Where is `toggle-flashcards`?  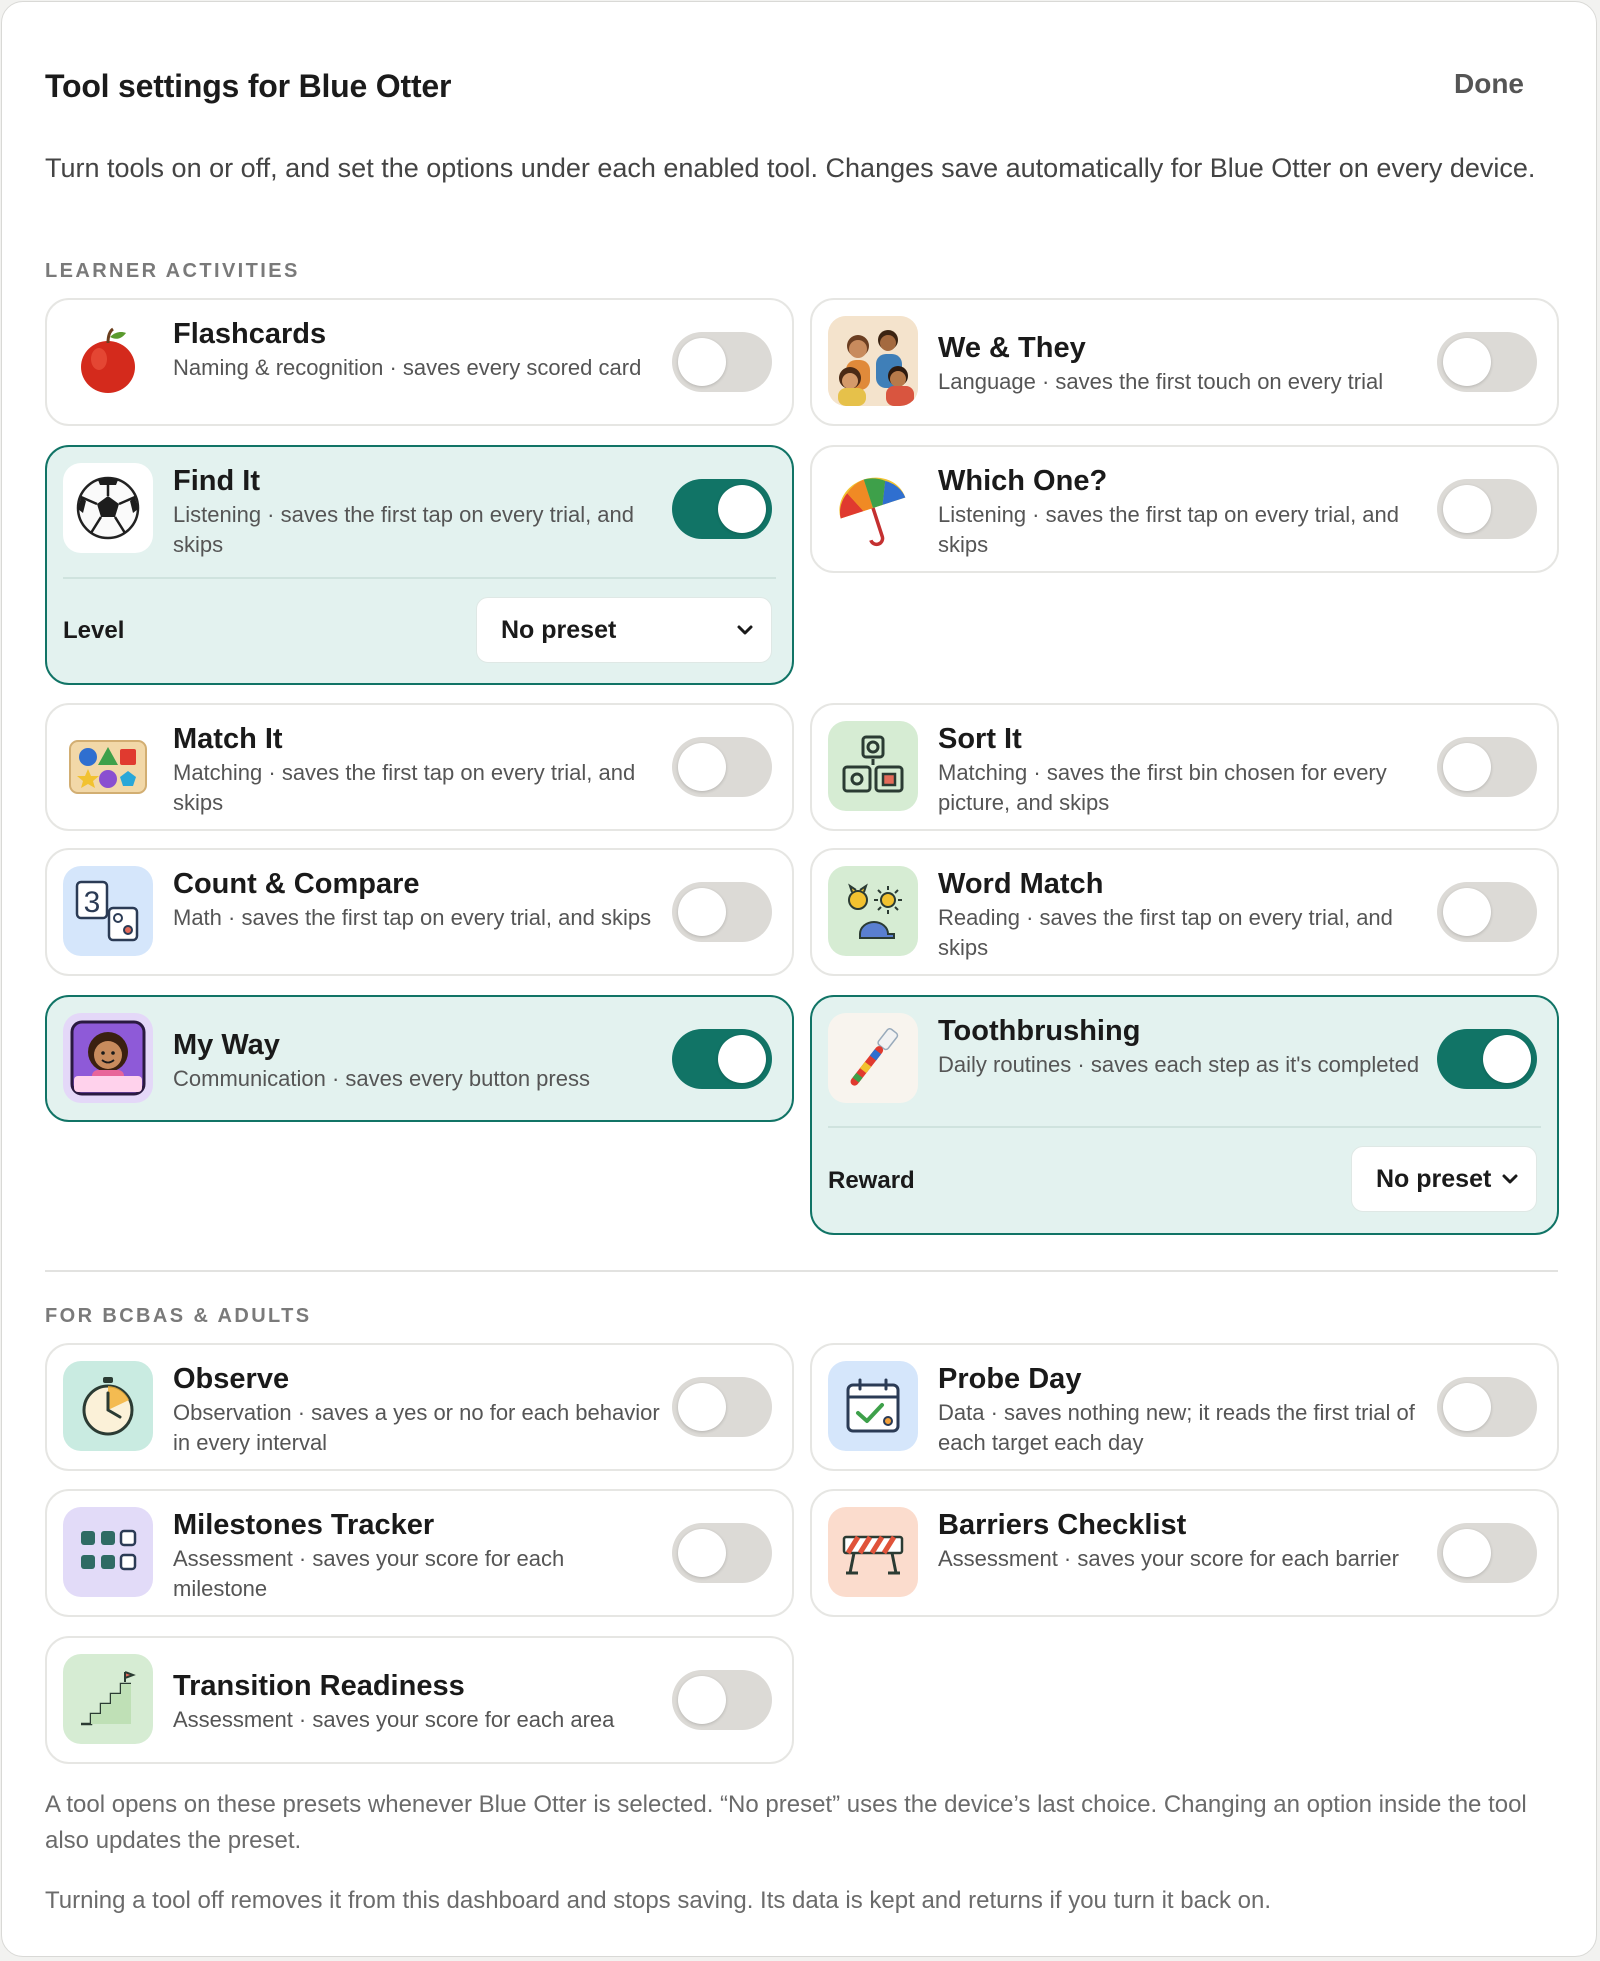
toggle-flashcards is located at coordinates (722, 362).